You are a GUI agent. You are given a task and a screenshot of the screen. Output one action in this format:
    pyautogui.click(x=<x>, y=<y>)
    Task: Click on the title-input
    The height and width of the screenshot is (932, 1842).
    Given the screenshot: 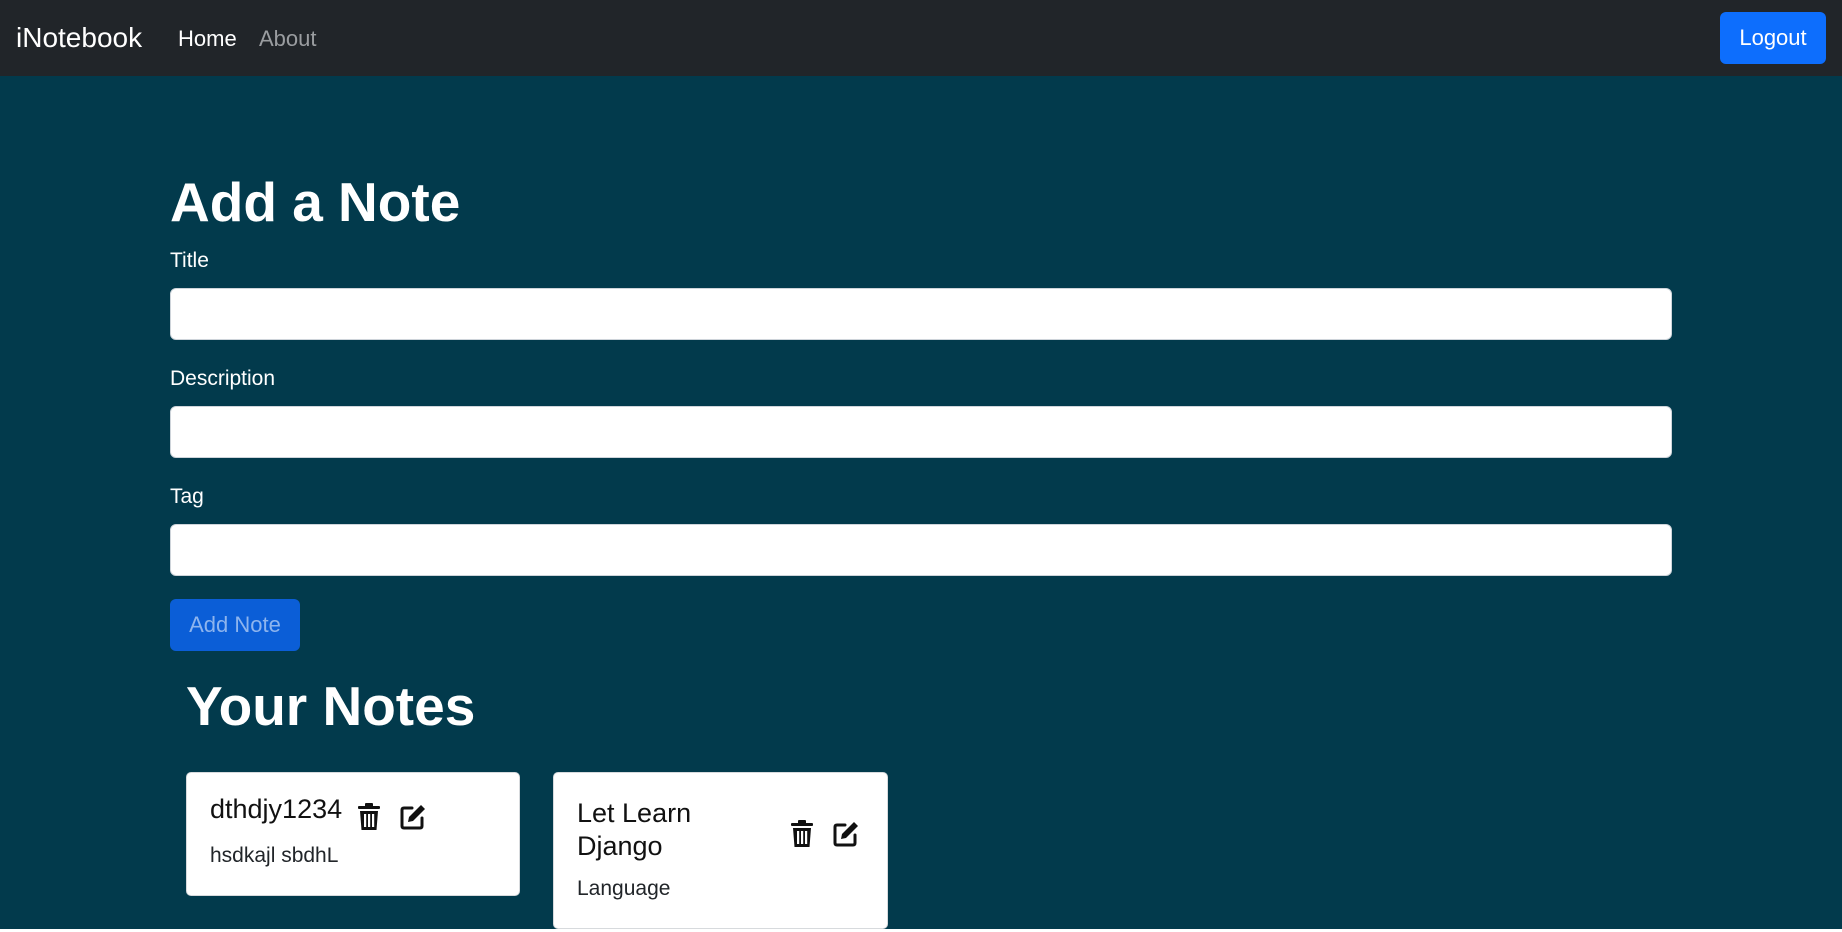 What is the action you would take?
    pyautogui.click(x=921, y=314)
    